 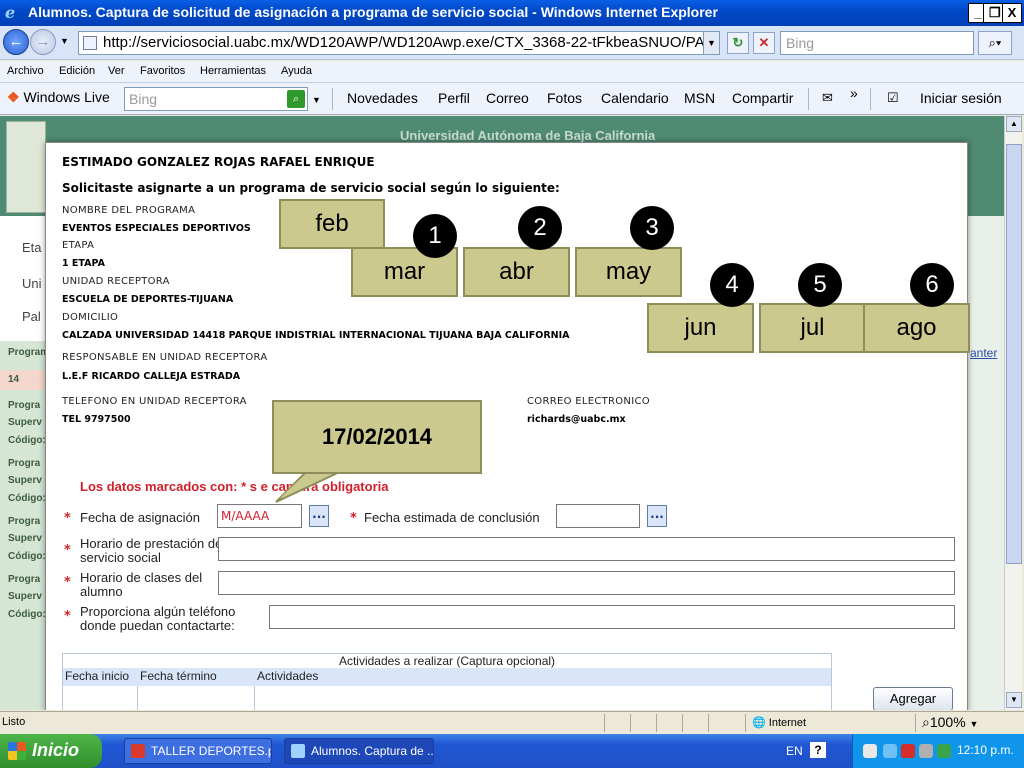 What do you see at coordinates (216, 99) in the screenshot?
I see `live-search-input: Bing` at bounding box center [216, 99].